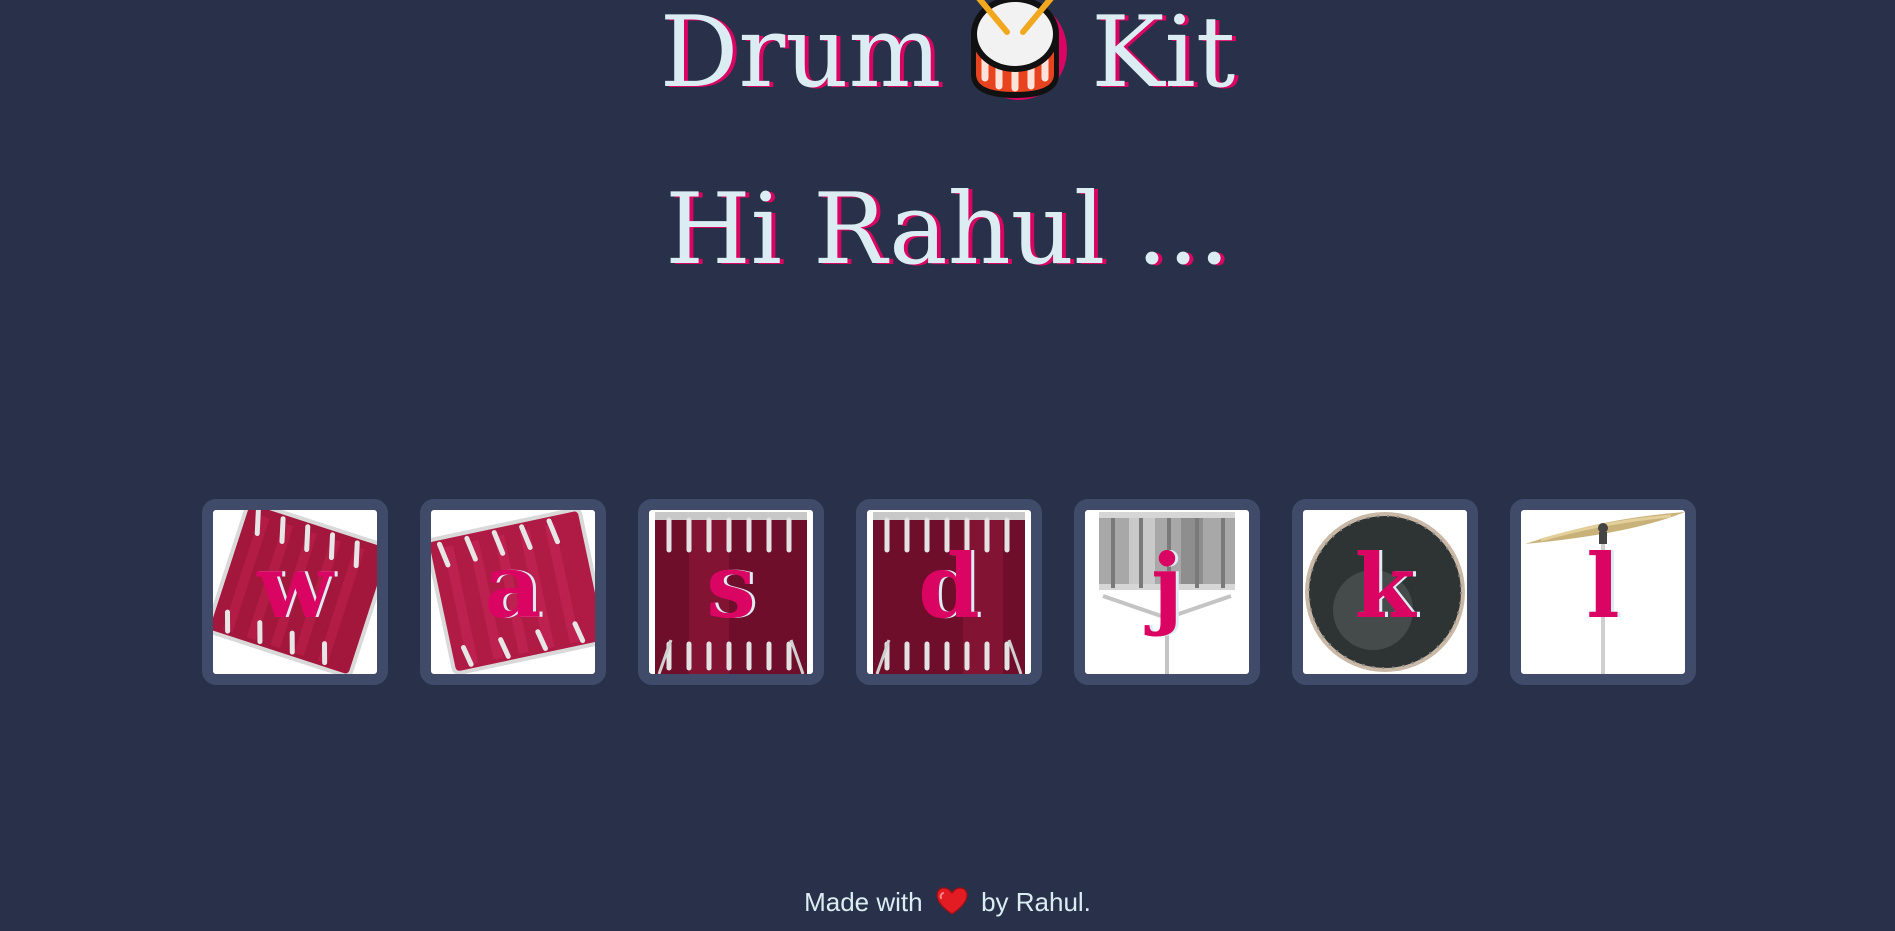 The height and width of the screenshot is (931, 1895). Describe the element at coordinates (863, 902) in the screenshot. I see `footer-prefix: Made with` at that location.